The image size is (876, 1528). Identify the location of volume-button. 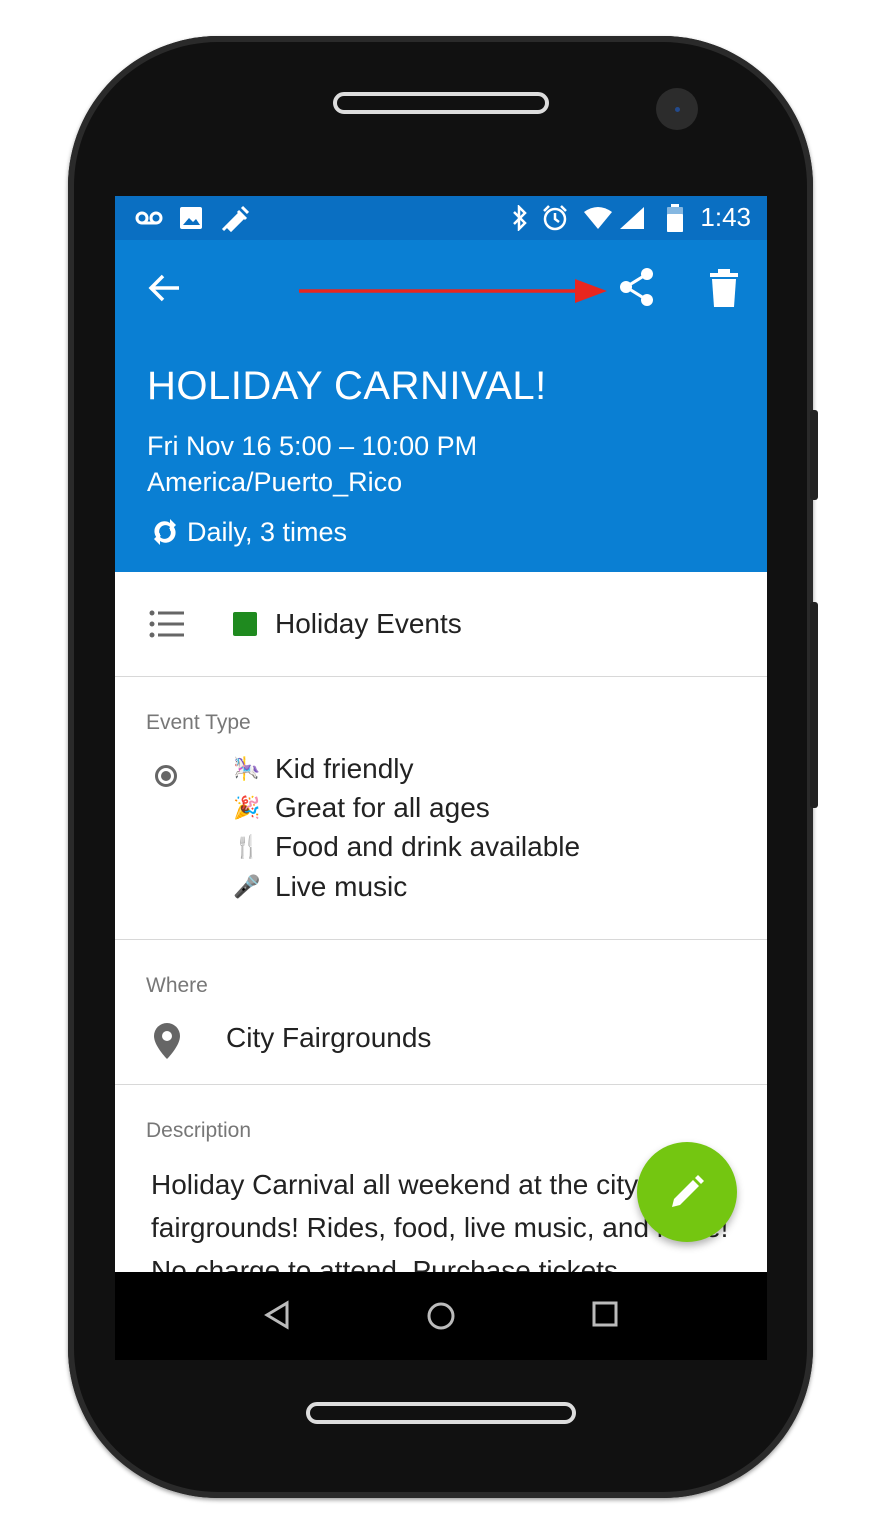
(814, 455).